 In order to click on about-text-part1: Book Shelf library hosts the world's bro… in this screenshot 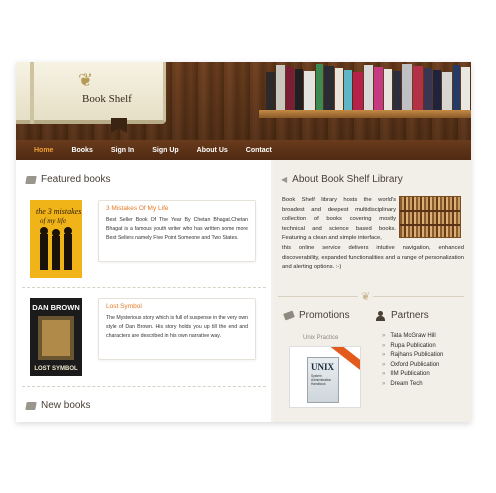, I will do `click(339, 219)`.